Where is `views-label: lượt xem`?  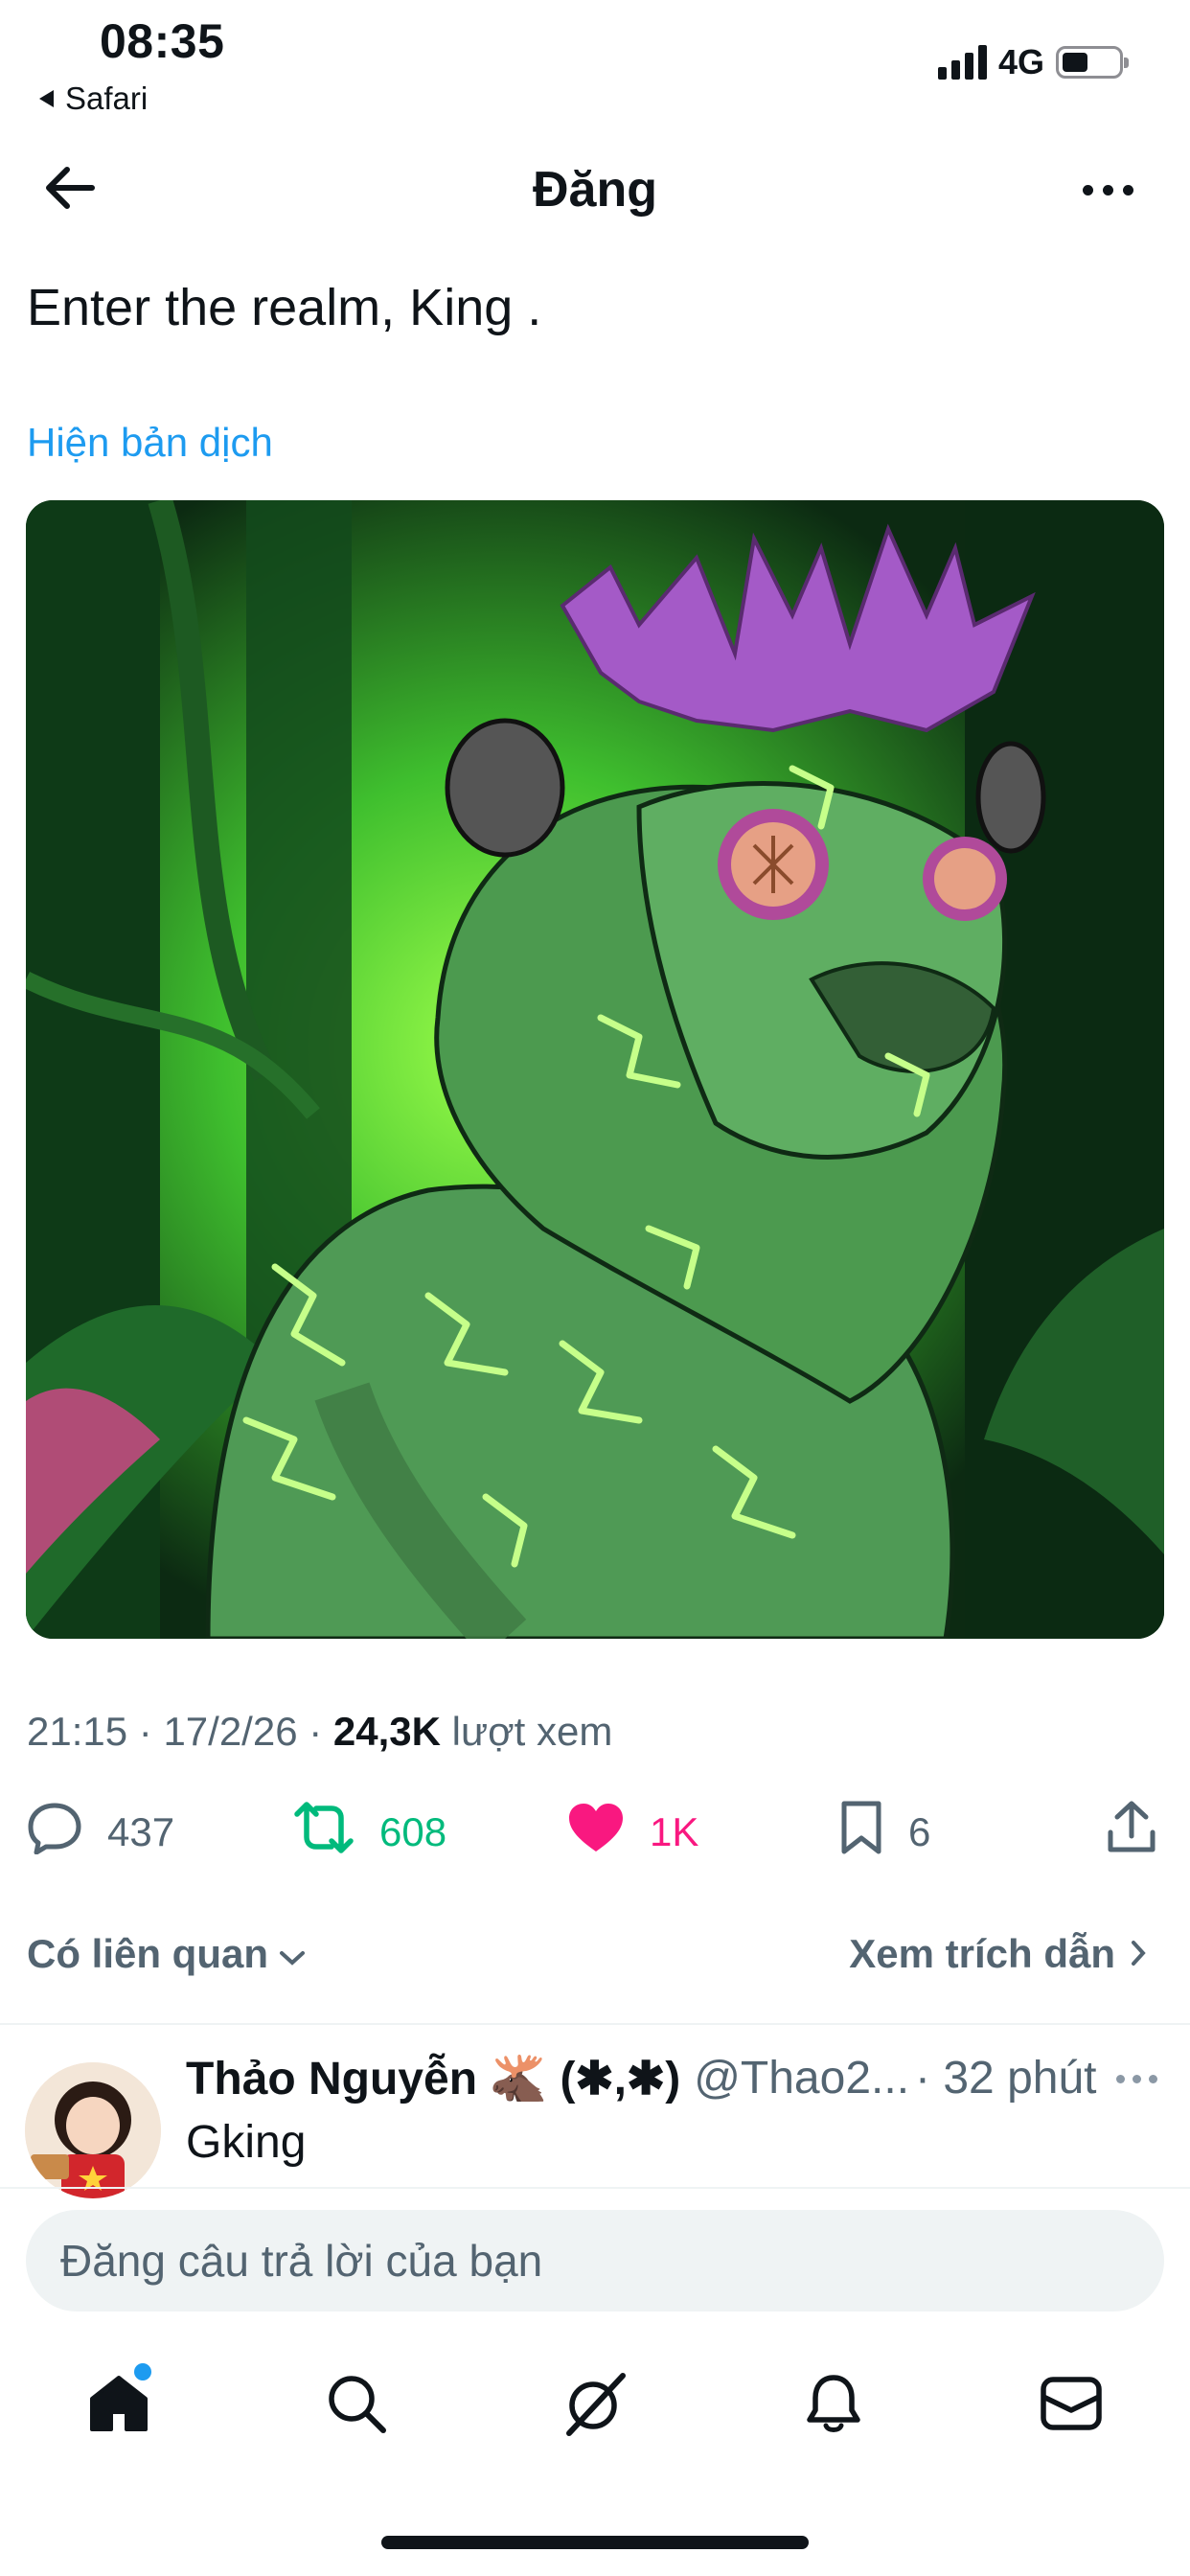
views-label: lượt xem is located at coordinates (532, 1731).